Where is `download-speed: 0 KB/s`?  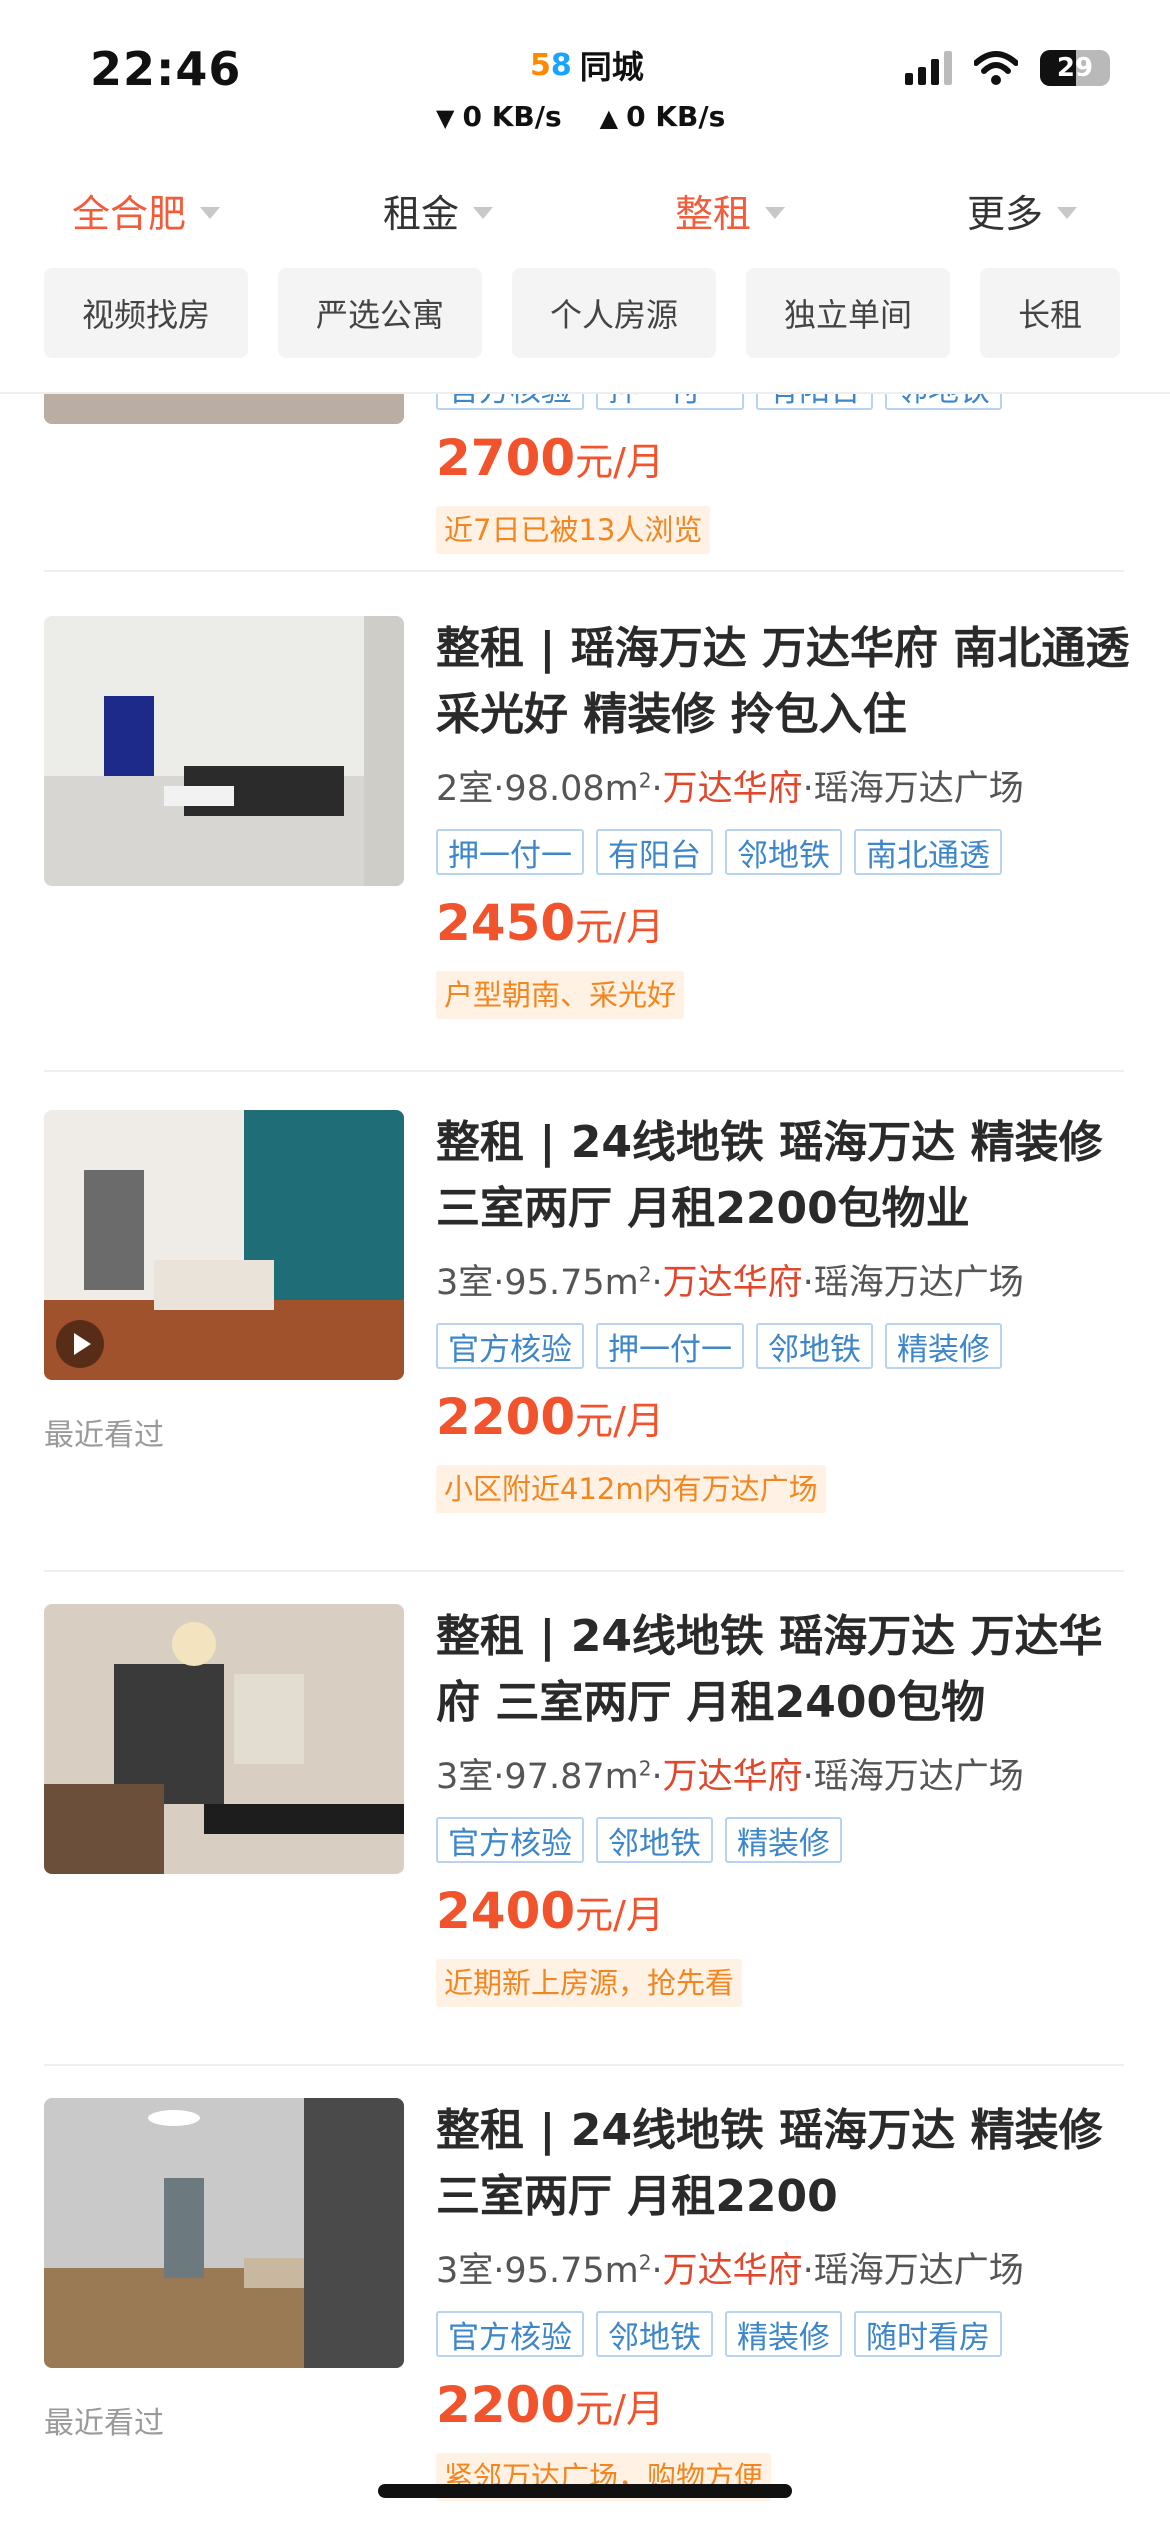
download-speed: 0 KB/s is located at coordinates (512, 116).